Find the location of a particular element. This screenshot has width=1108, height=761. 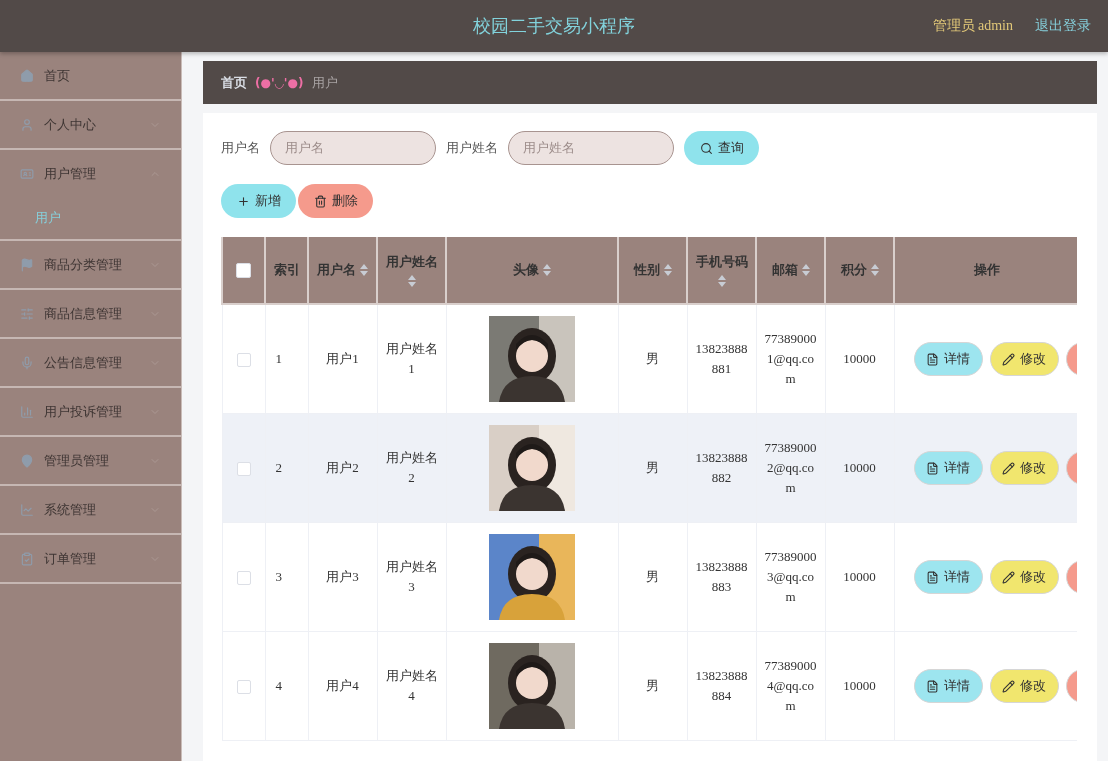

sidebar-label: 首页 is located at coordinates (57, 75).